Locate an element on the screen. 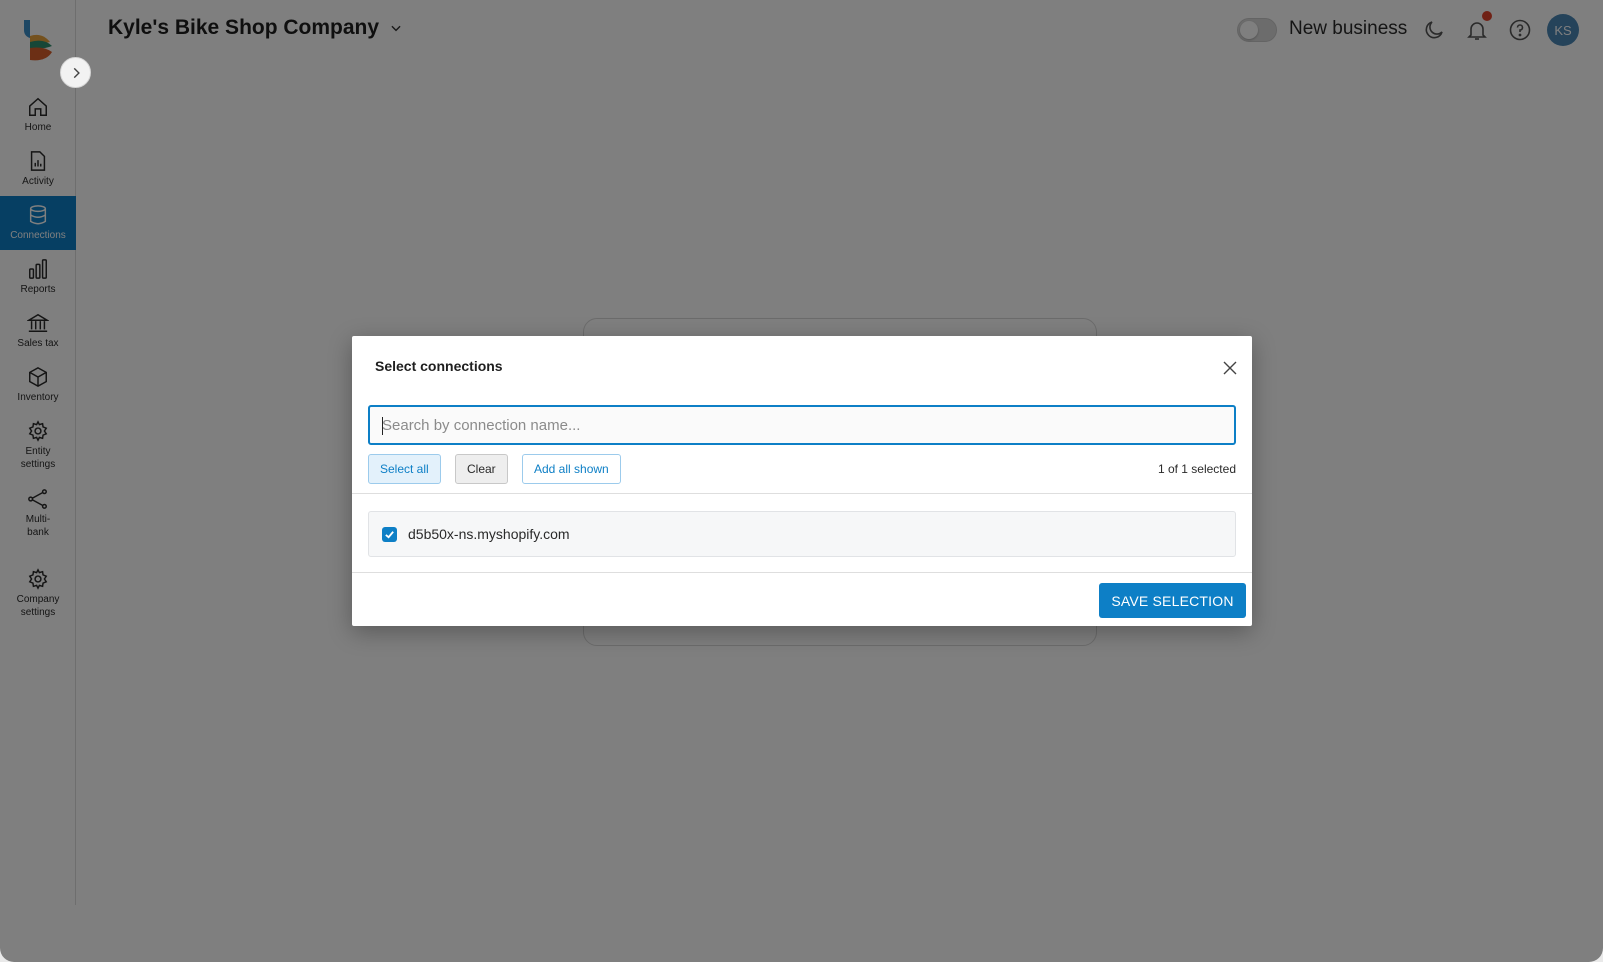 Image resolution: width=1603 pixels, height=962 pixels. selected-count: 1 of 1 selected is located at coordinates (1196, 469).